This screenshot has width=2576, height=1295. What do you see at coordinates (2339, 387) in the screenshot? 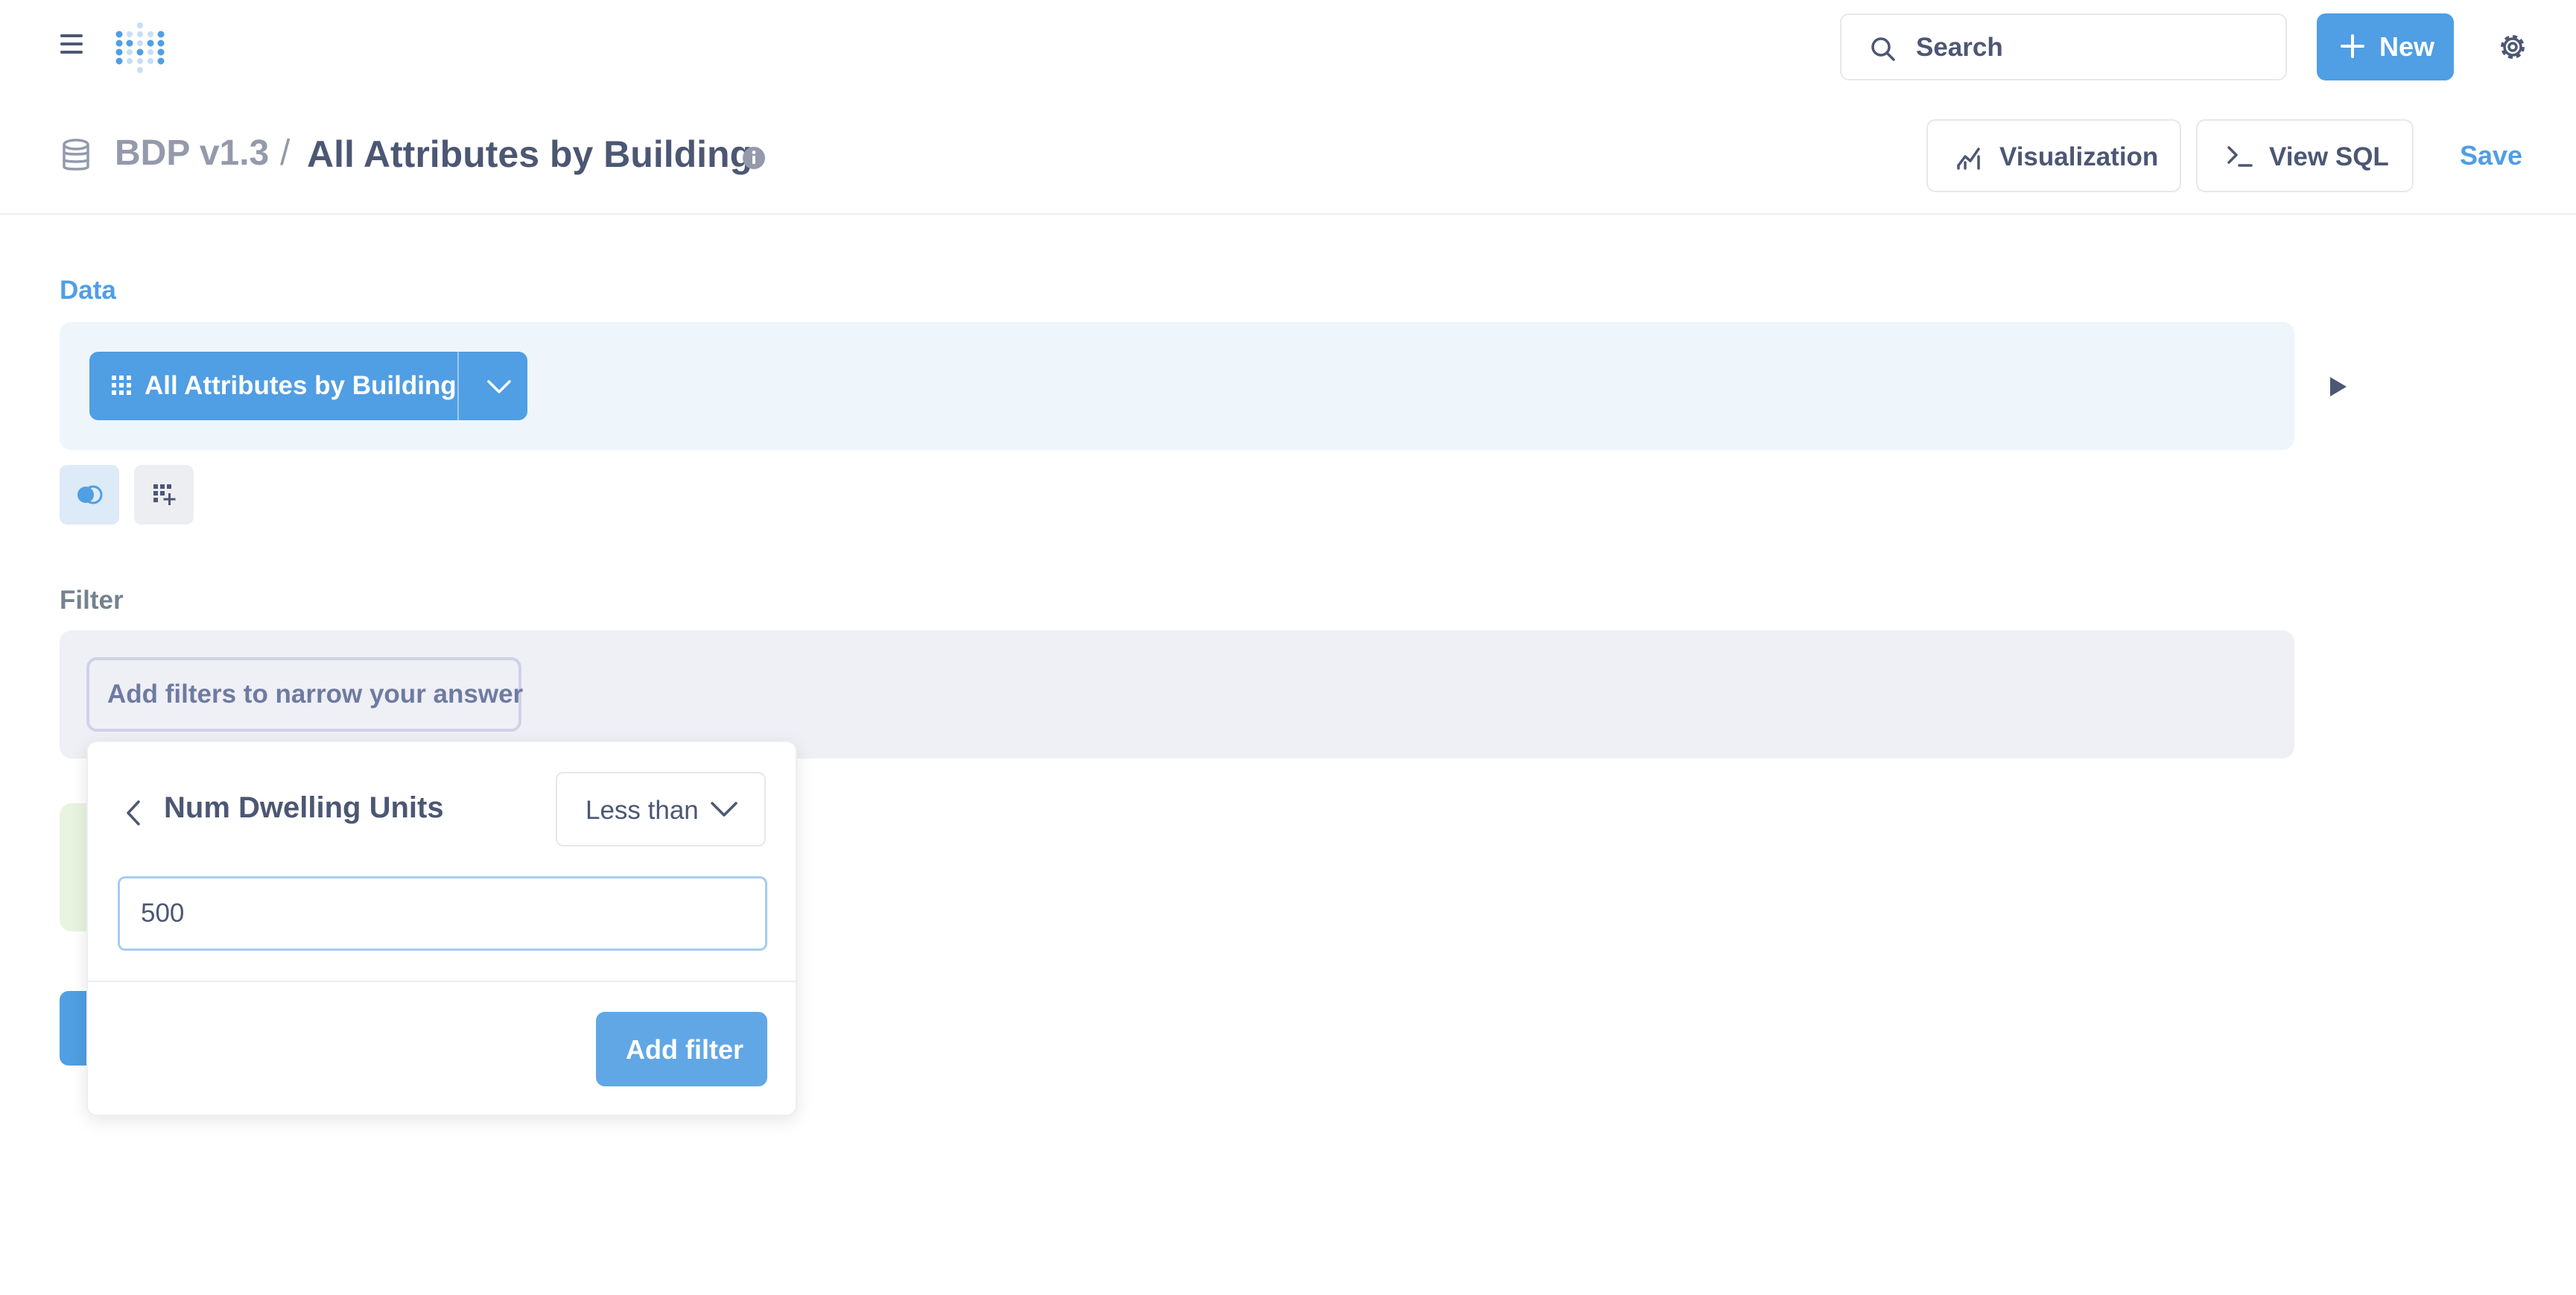
I see `preview-play-icon` at bounding box center [2339, 387].